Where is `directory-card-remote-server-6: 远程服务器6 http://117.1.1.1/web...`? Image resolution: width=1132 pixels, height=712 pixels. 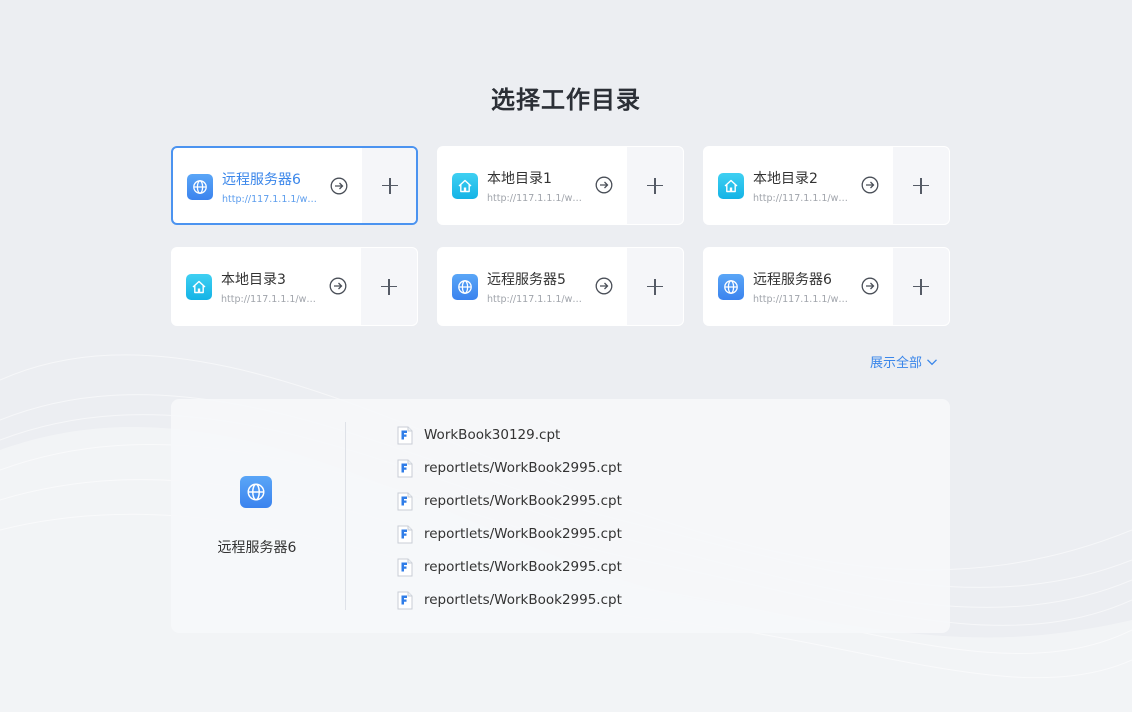
directory-card-remote-server-6: 远程服务器6 http://117.1.1.1/web... is located at coordinates (294, 185).